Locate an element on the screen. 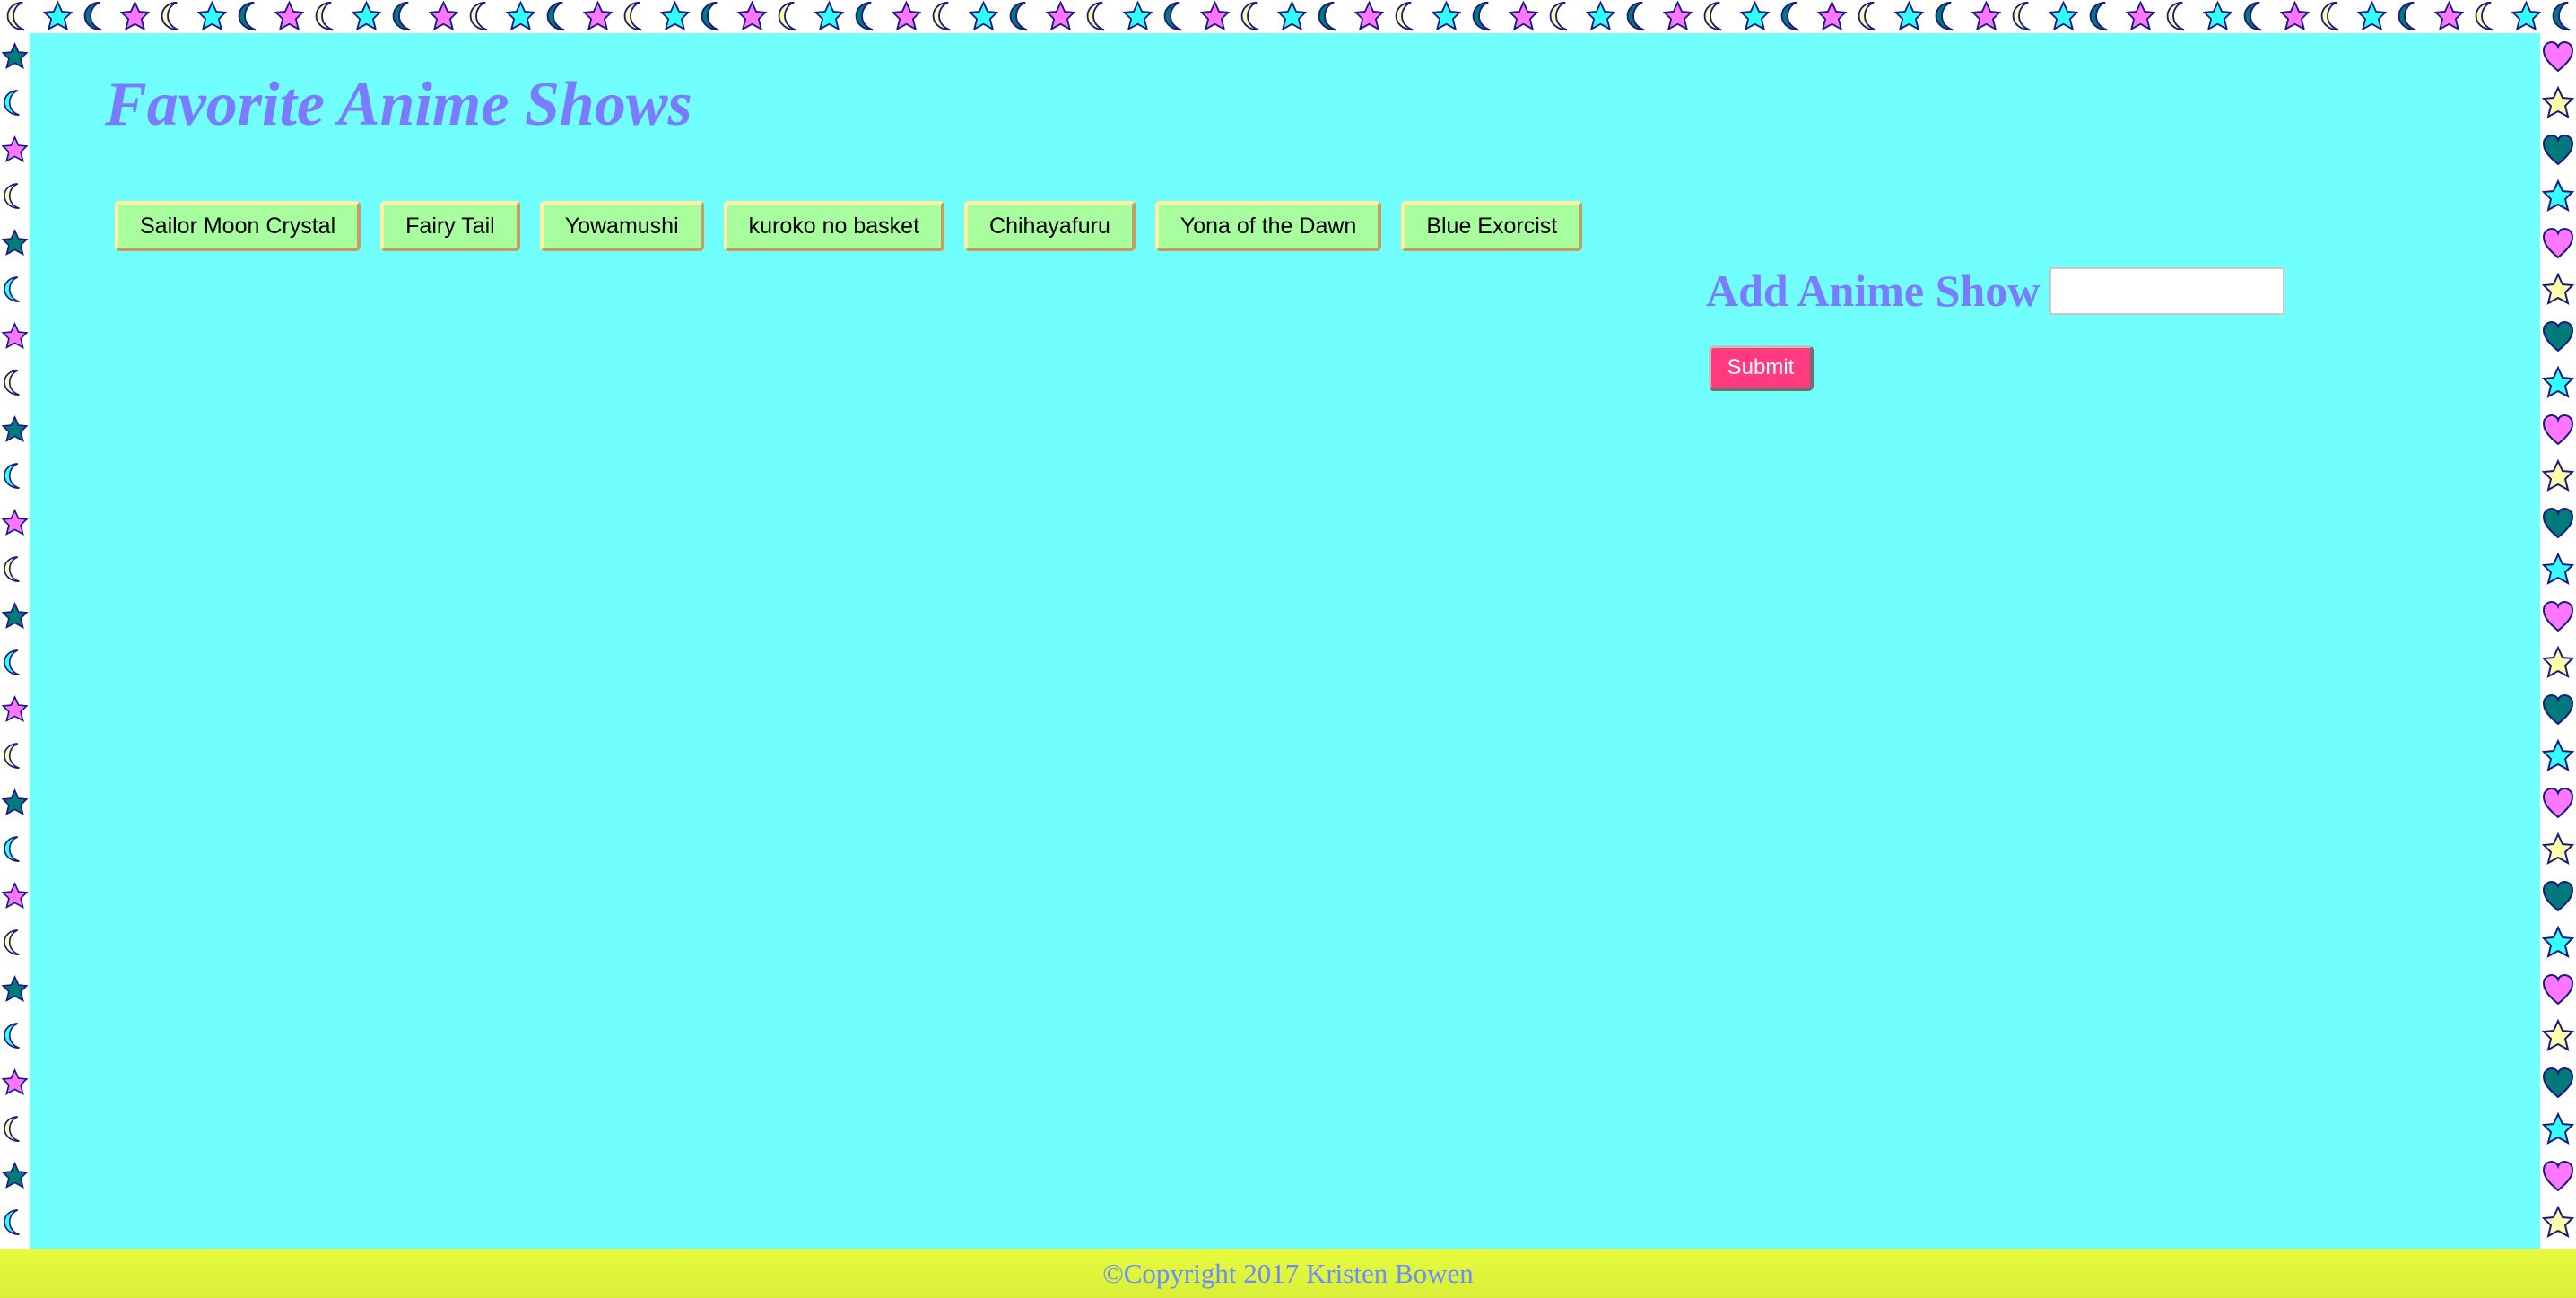 The height and width of the screenshot is (1298, 2576). add-show-label: Add Anime Show is located at coordinates (1873, 291).